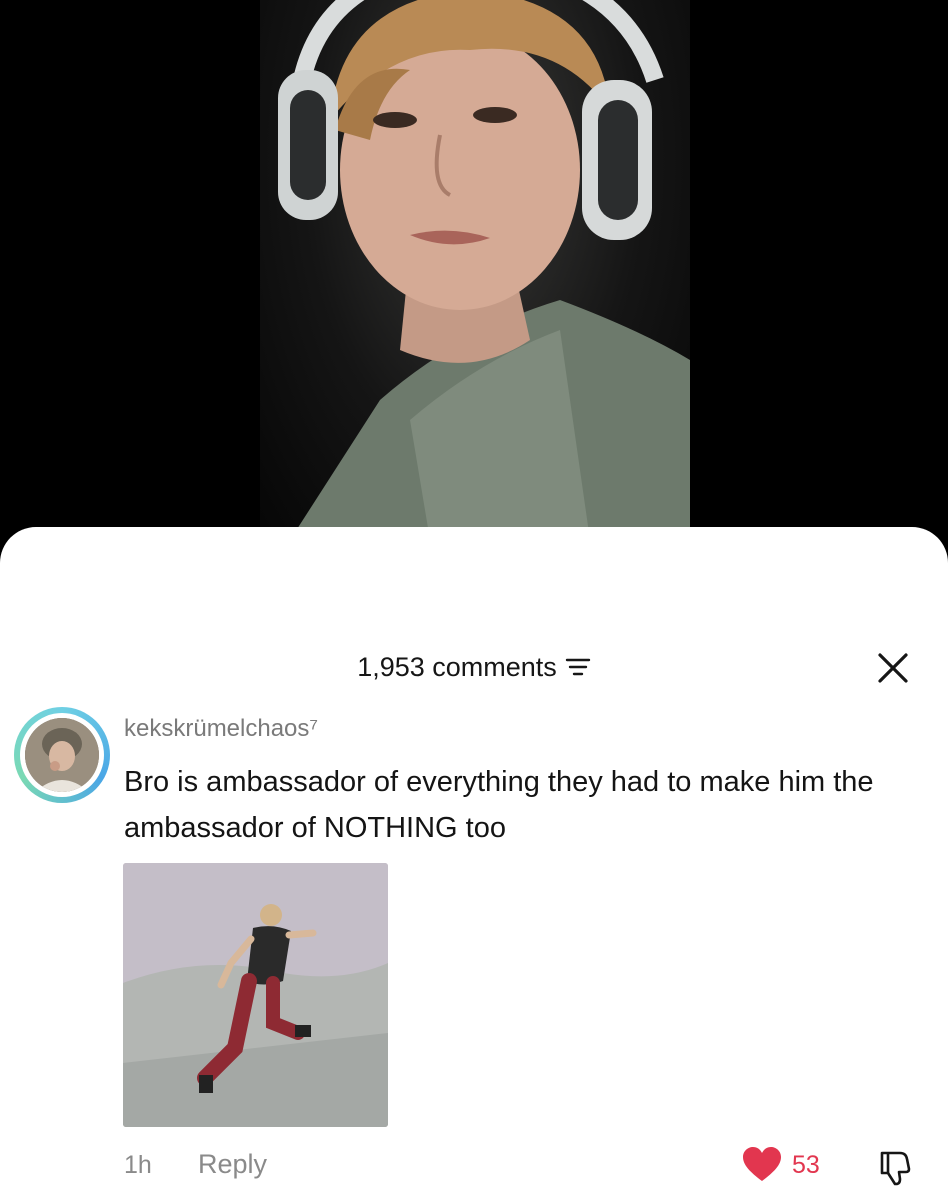  I want to click on reply-button: Reply, so click(232, 1164).